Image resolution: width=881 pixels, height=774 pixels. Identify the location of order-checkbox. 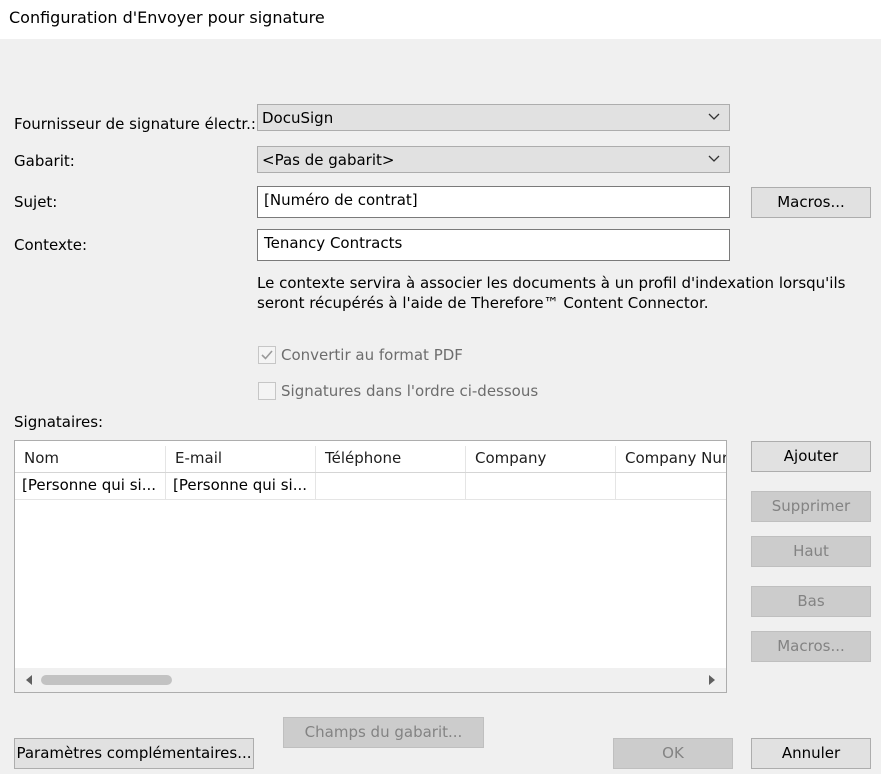
(267, 391).